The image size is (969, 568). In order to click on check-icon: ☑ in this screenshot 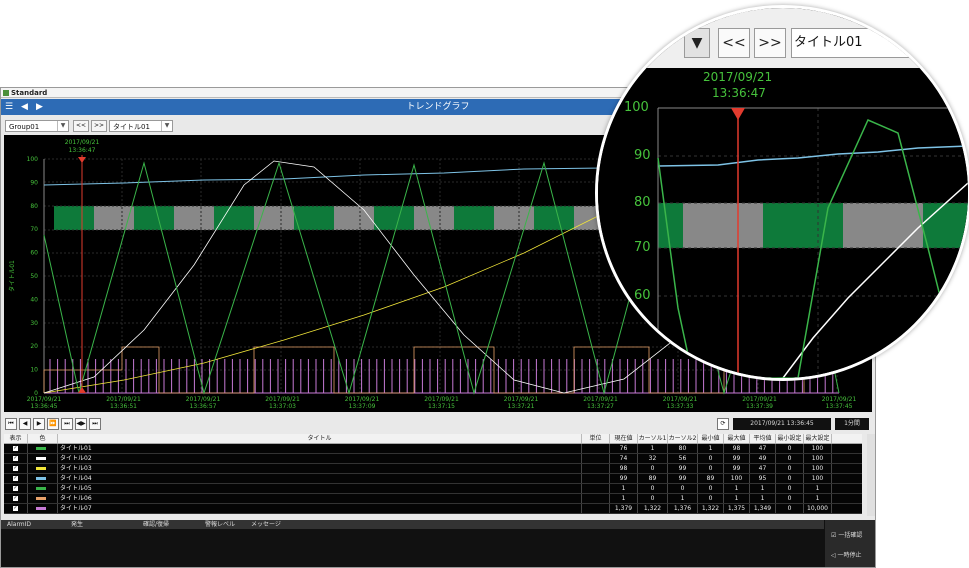, I will do `click(834, 535)`.